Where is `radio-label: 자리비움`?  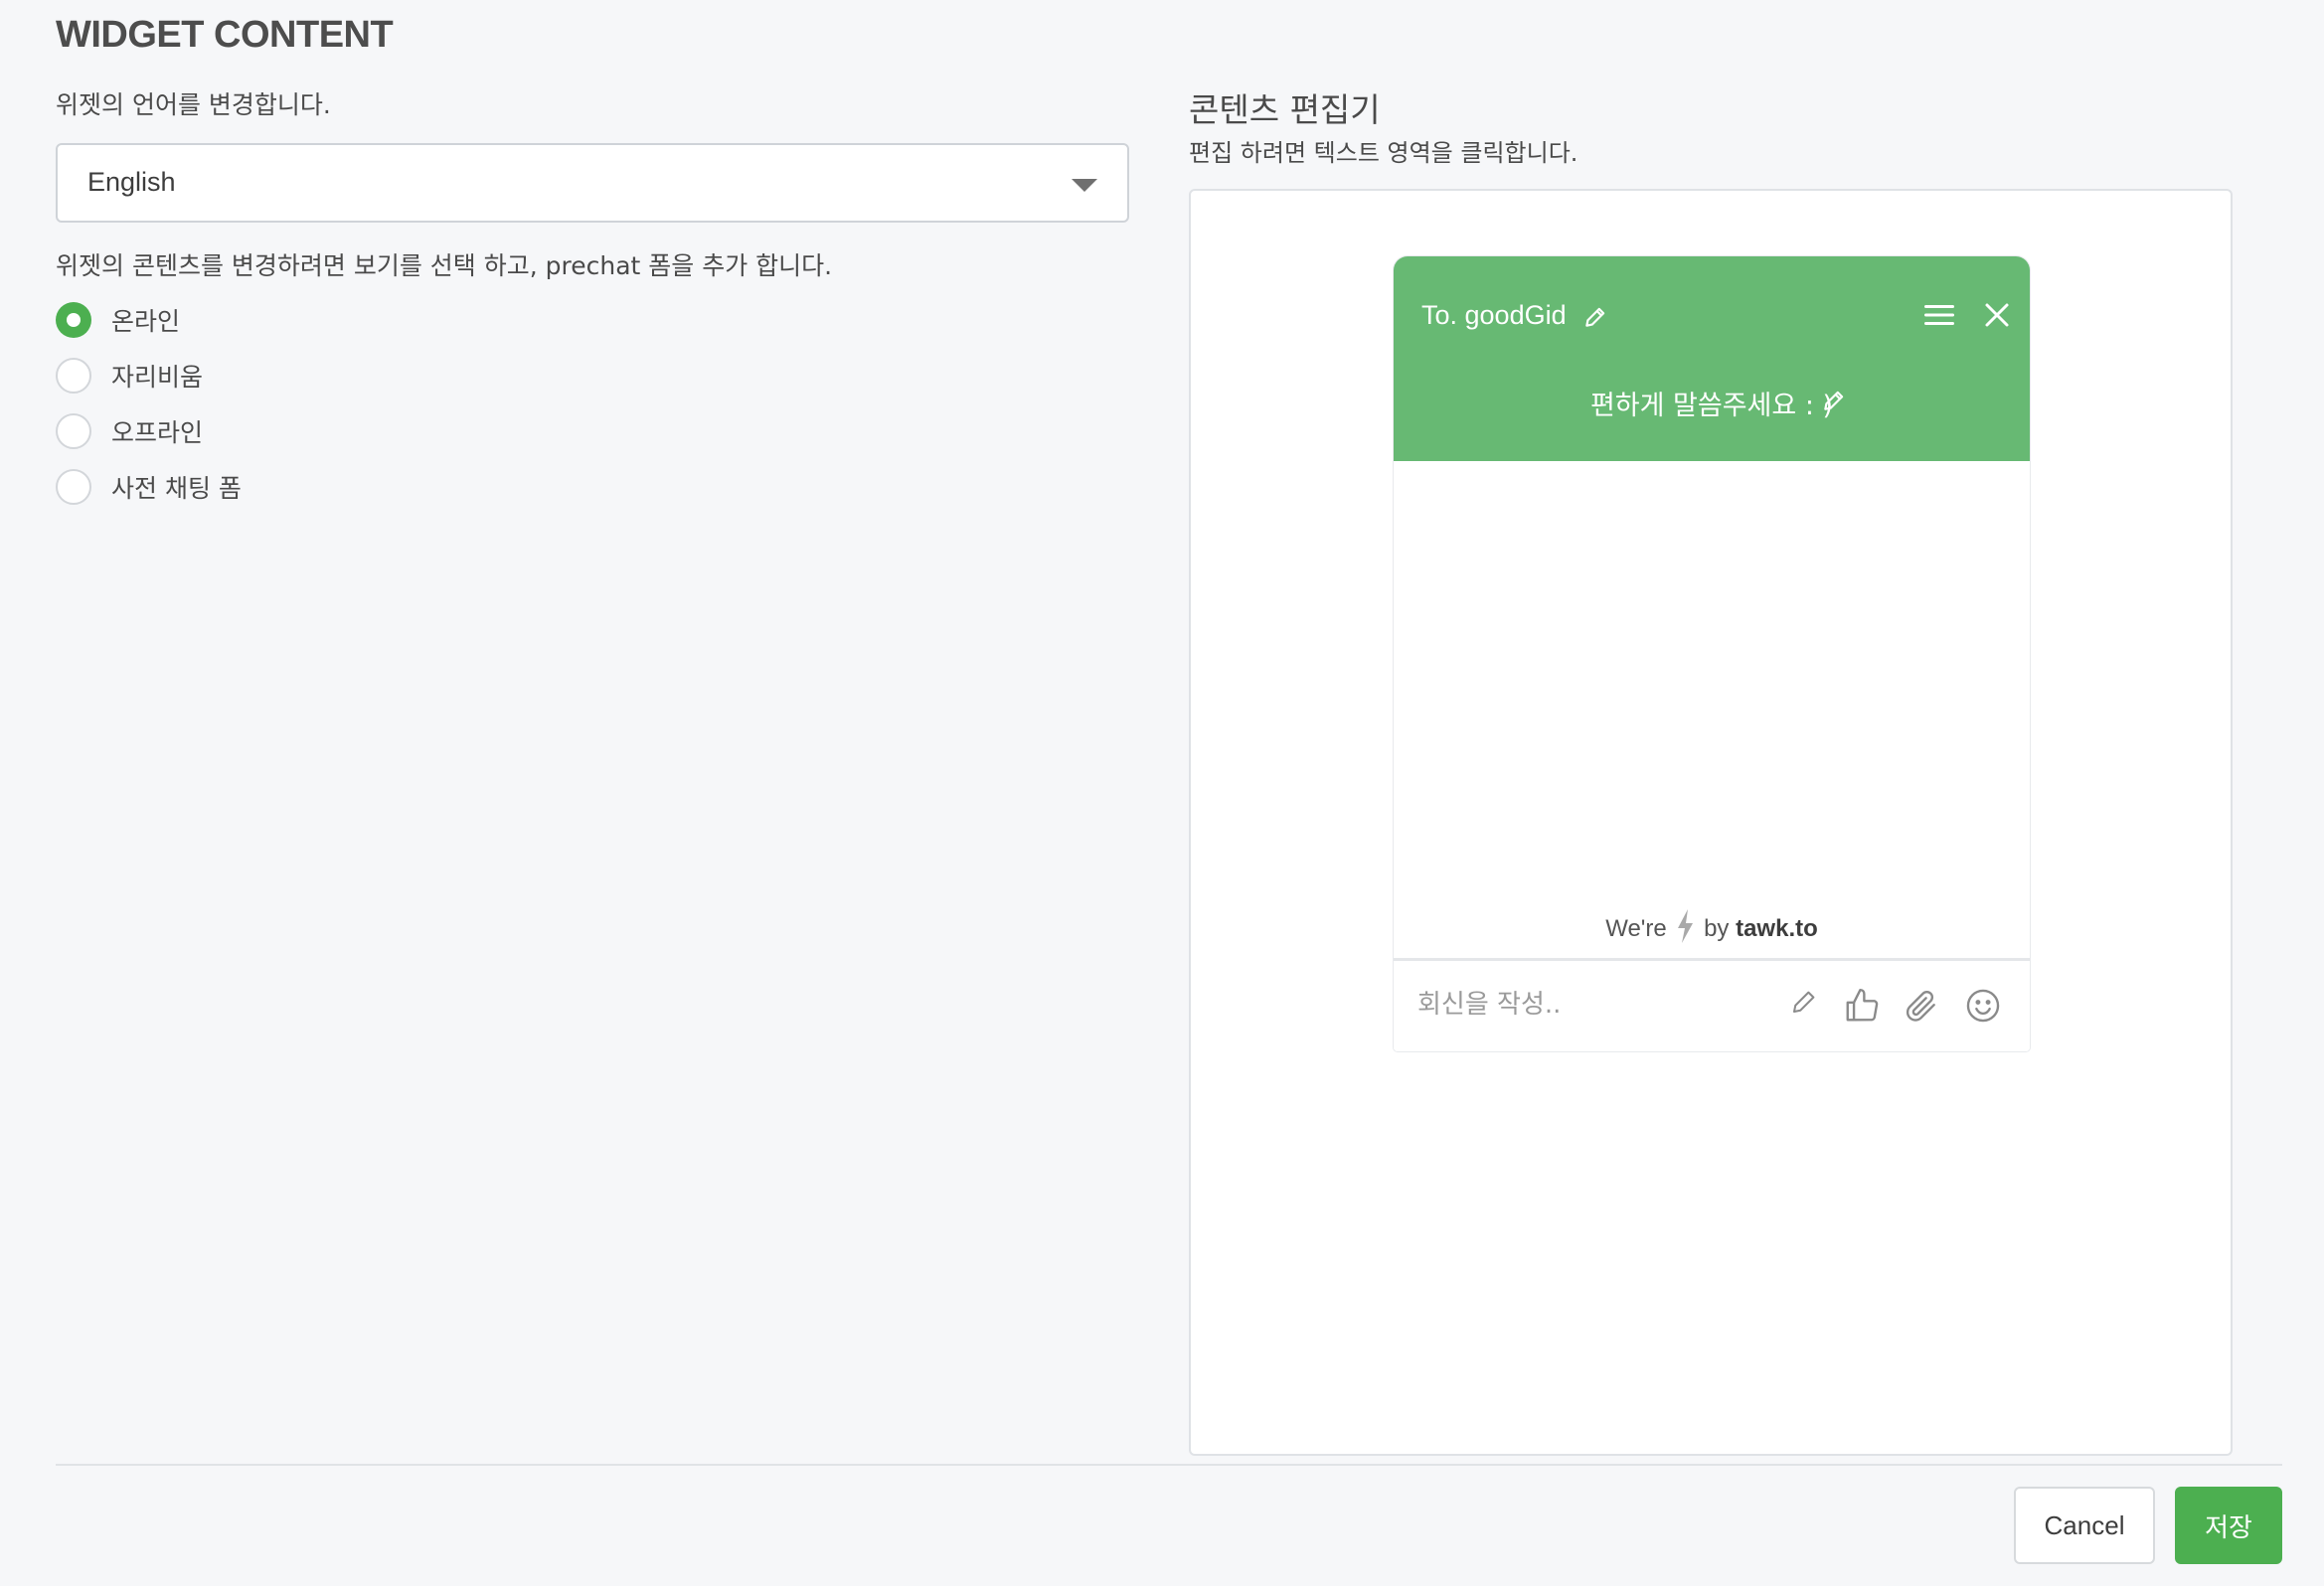
radio-label: 자리비움 is located at coordinates (157, 377).